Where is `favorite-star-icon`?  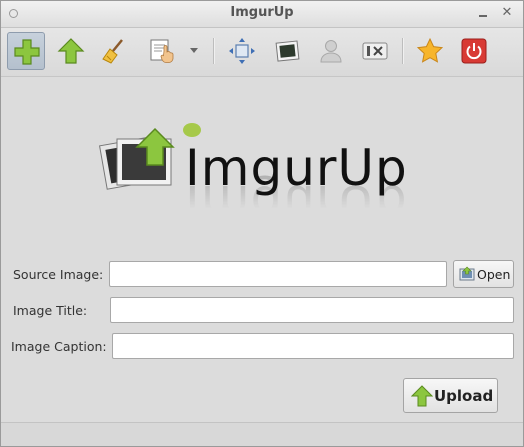
favorite-star-icon is located at coordinates (430, 50).